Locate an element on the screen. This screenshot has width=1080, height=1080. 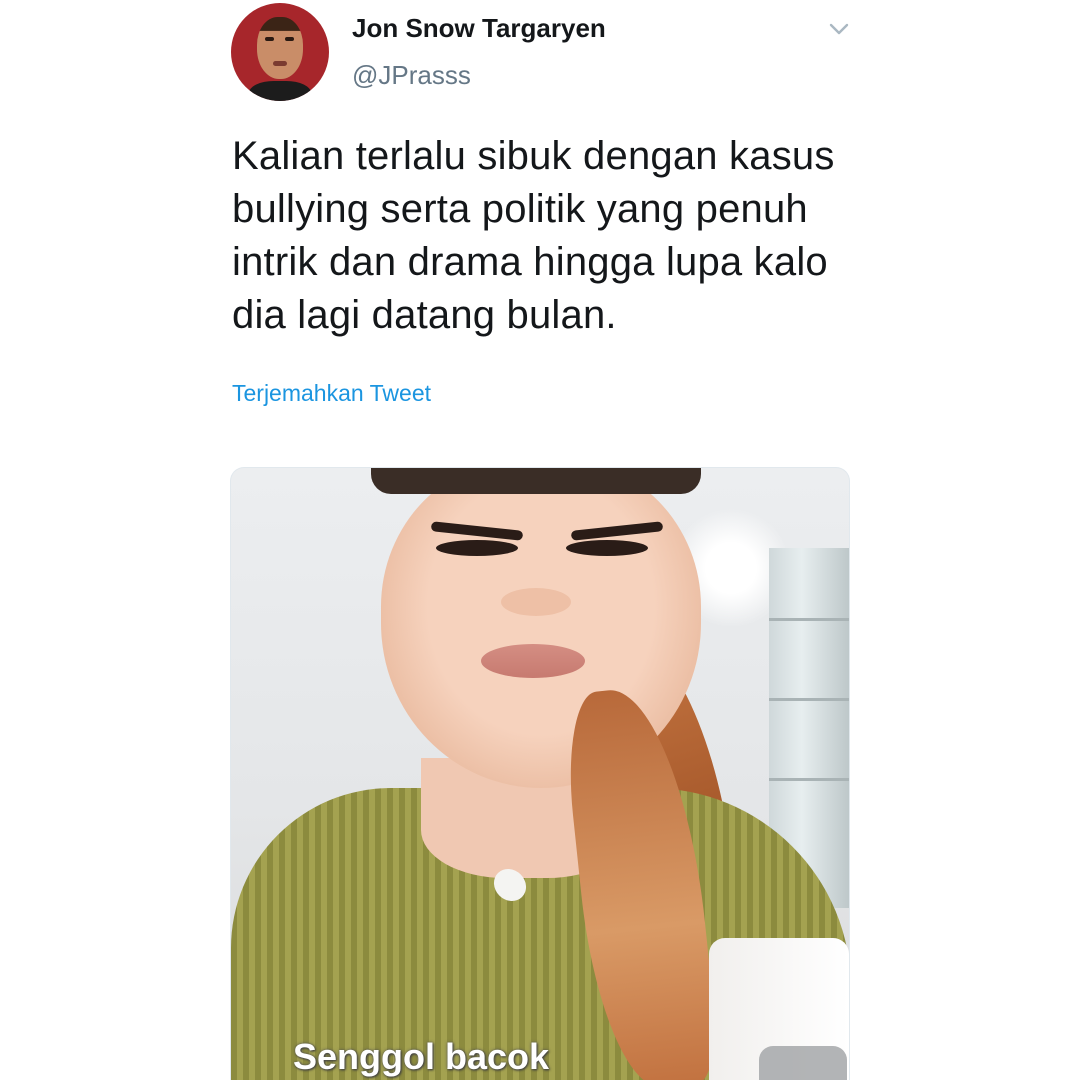
lips is located at coordinates (533, 661).